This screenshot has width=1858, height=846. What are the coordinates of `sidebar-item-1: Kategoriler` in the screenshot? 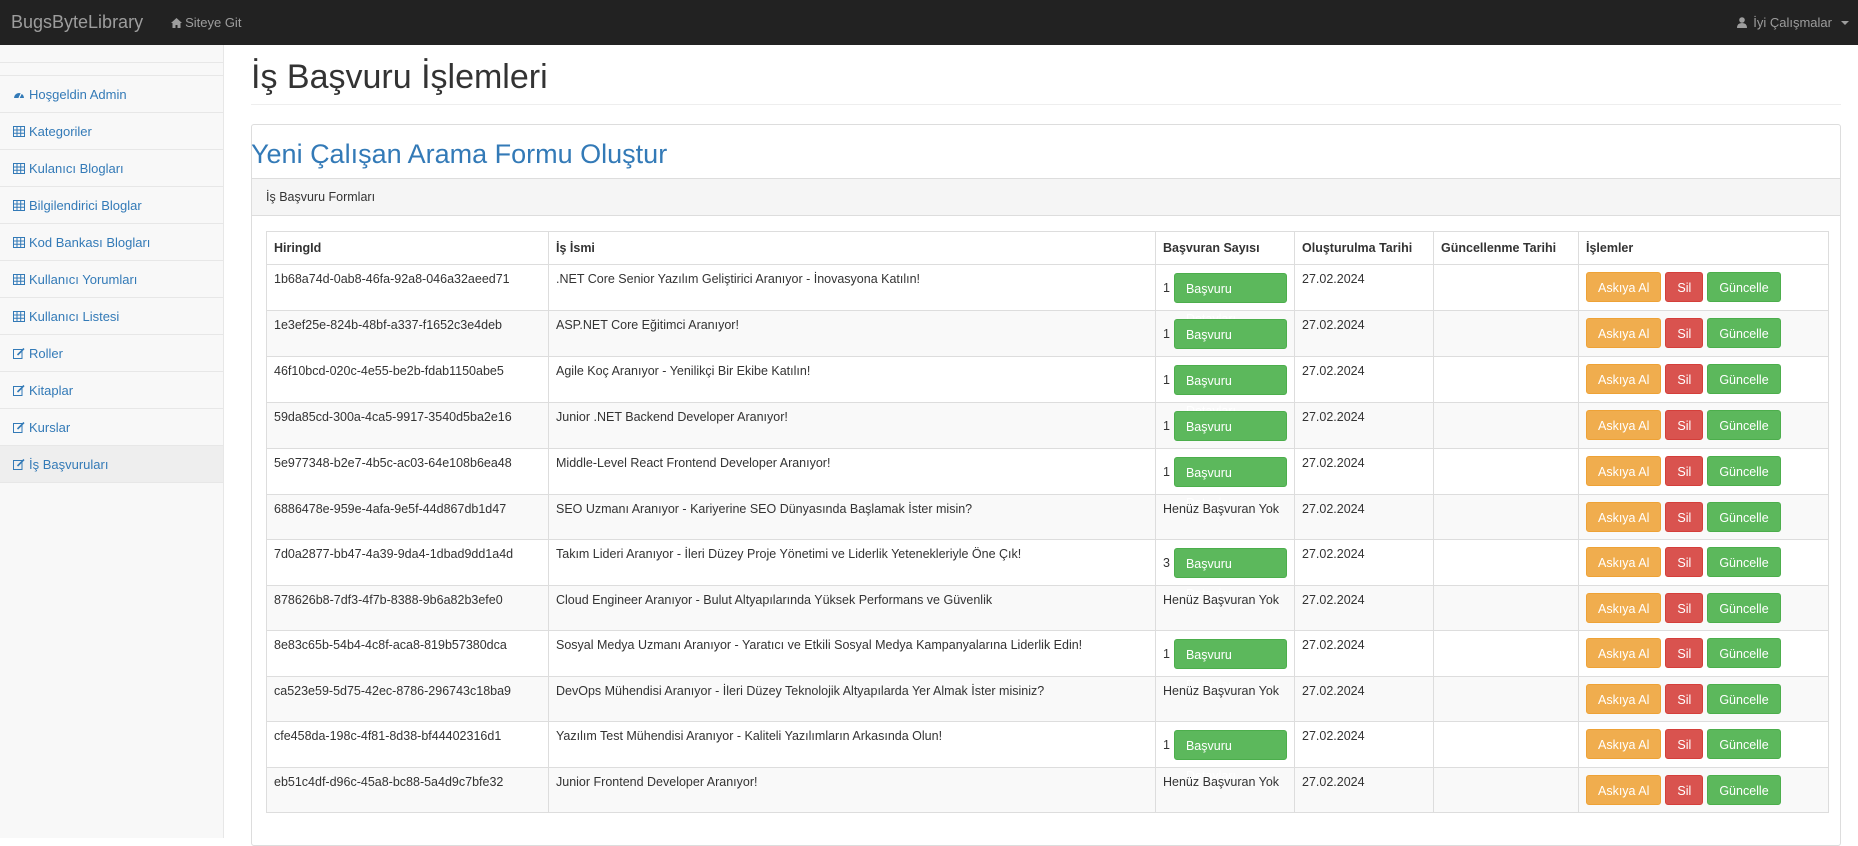 It's located at (111, 131).